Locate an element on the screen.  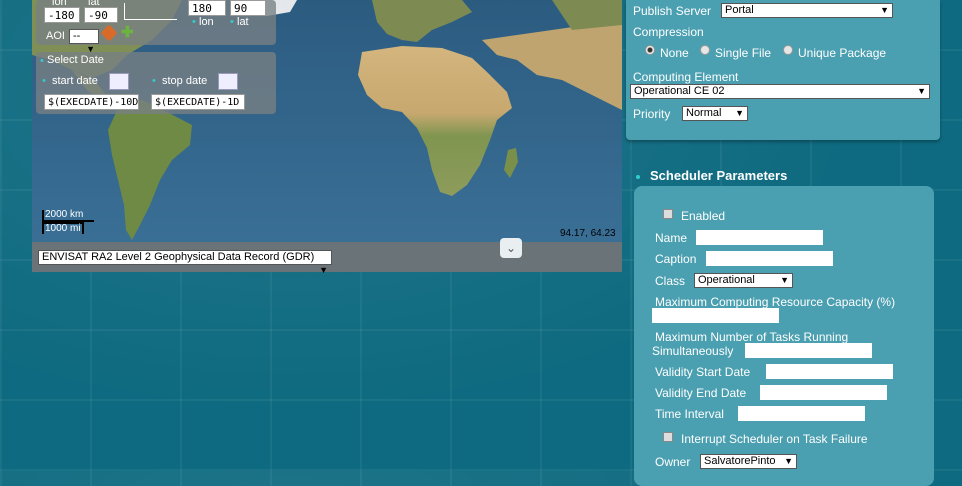
max-capacity-label: Maximum Computing Resource Capacity (%) is located at coordinates (775, 302).